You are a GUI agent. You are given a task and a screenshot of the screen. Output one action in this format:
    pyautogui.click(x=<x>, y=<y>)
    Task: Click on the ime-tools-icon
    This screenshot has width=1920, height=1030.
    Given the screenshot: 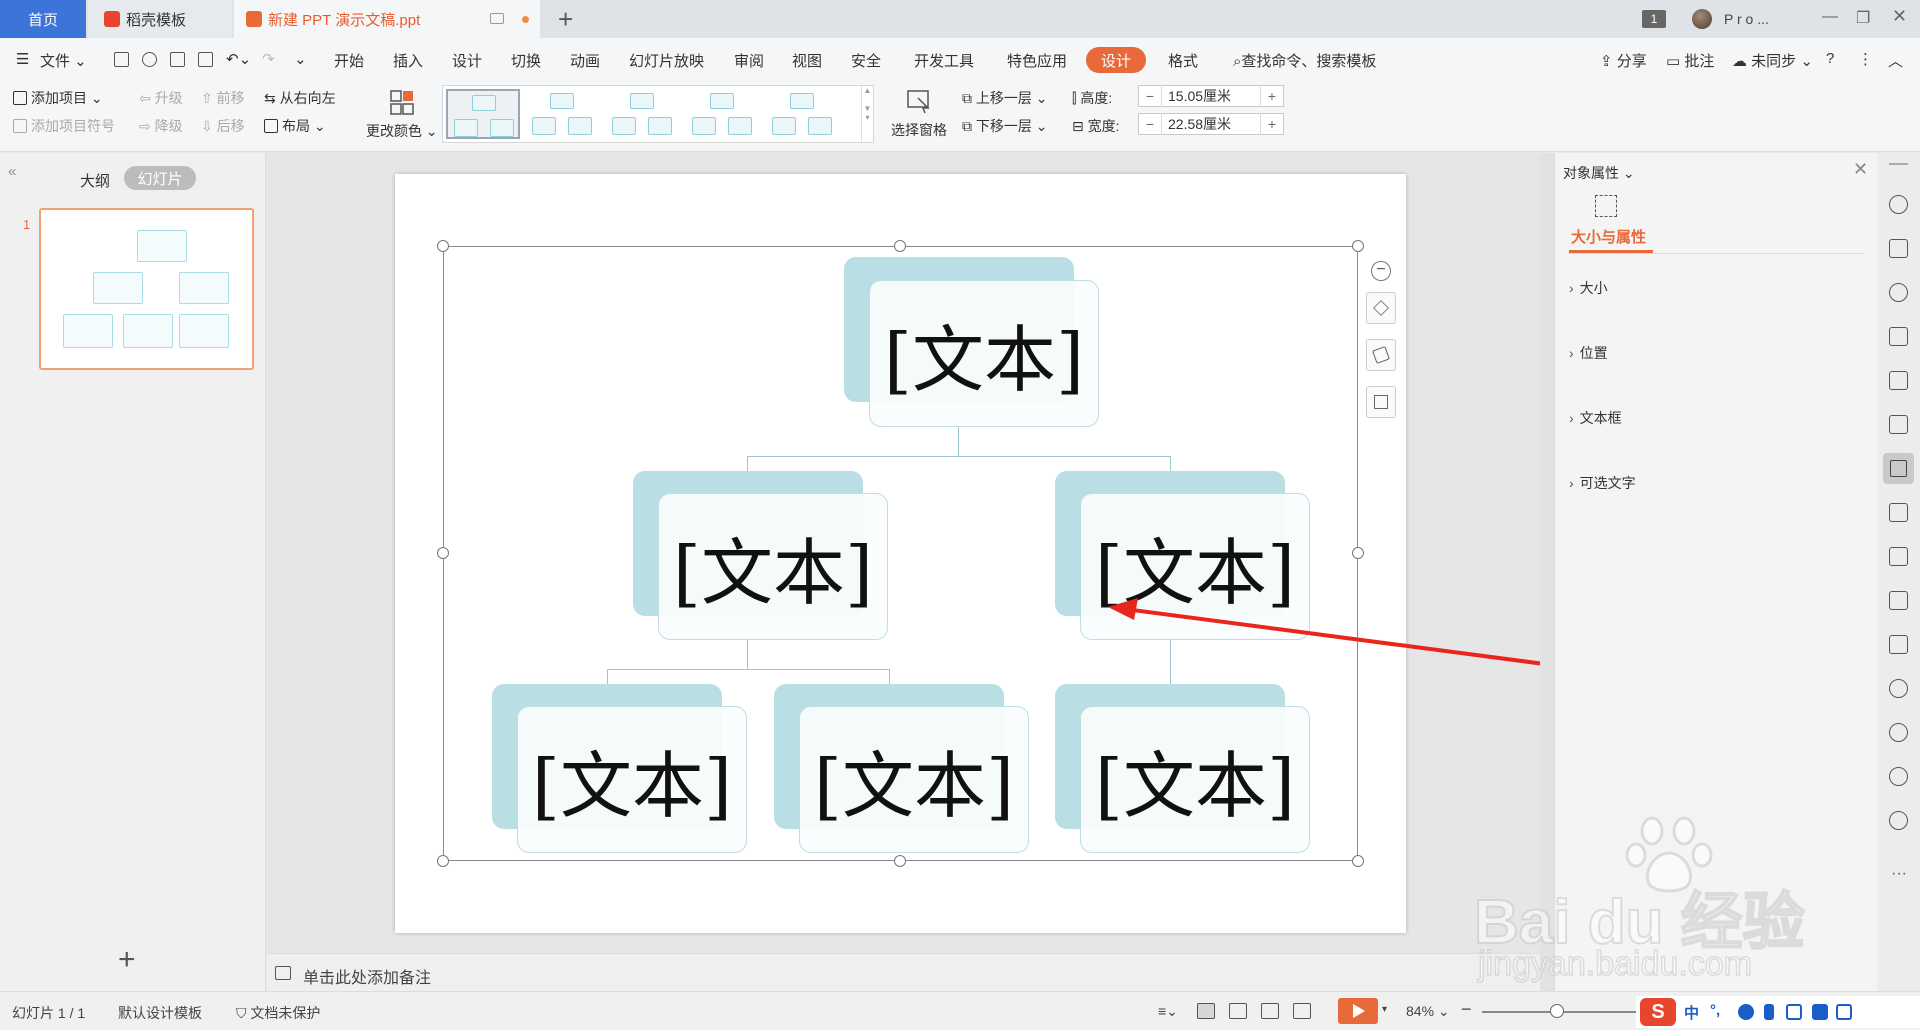 What is the action you would take?
    pyautogui.click(x=1844, y=1012)
    